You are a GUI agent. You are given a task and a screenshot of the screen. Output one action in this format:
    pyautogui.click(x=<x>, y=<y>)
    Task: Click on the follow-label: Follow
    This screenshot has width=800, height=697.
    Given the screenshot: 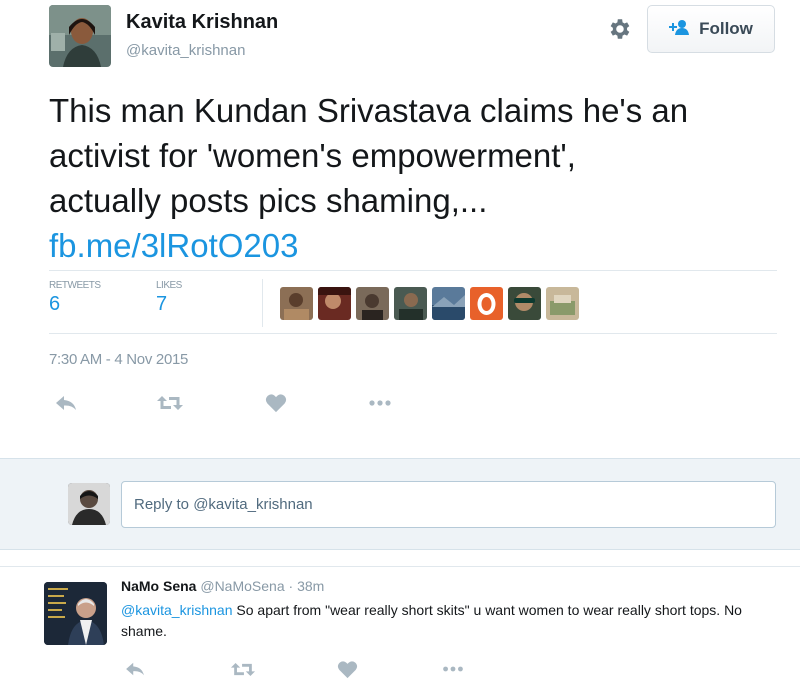 What is the action you would take?
    pyautogui.click(x=726, y=28)
    